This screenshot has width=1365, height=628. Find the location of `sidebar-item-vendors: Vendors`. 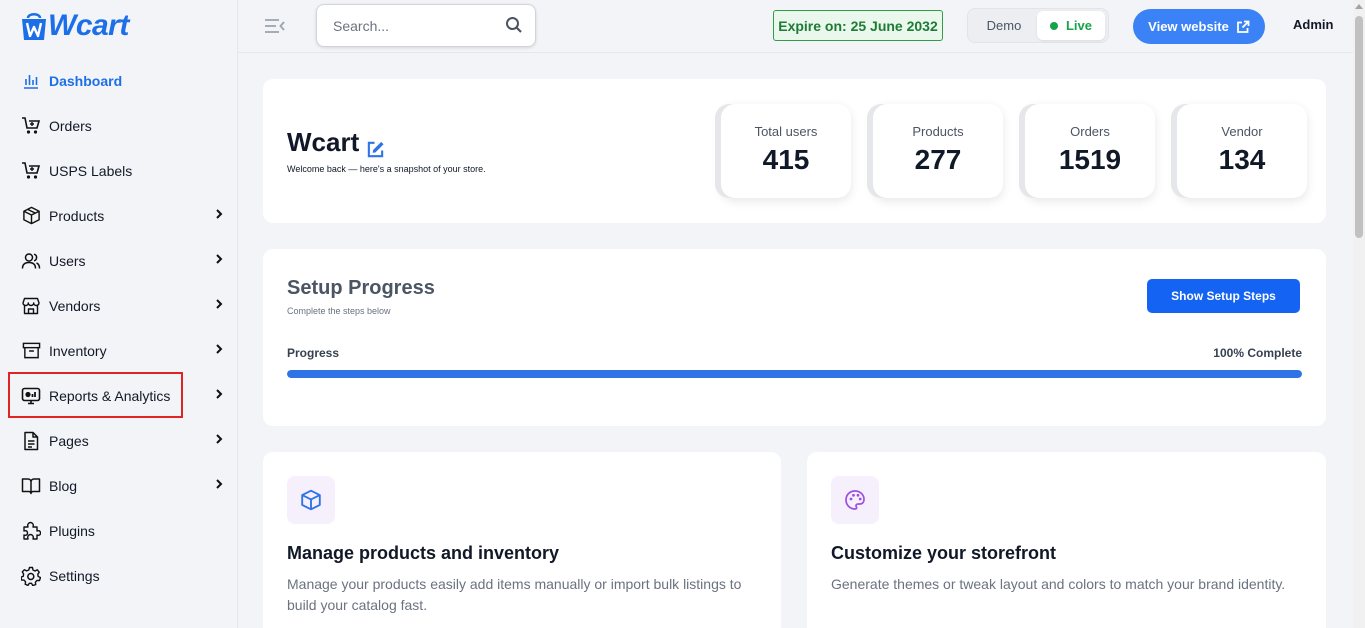

sidebar-item-vendors: Vendors is located at coordinates (119, 305).